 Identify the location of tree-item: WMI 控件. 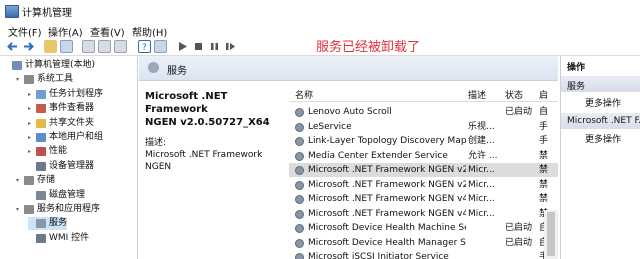
(58, 238).